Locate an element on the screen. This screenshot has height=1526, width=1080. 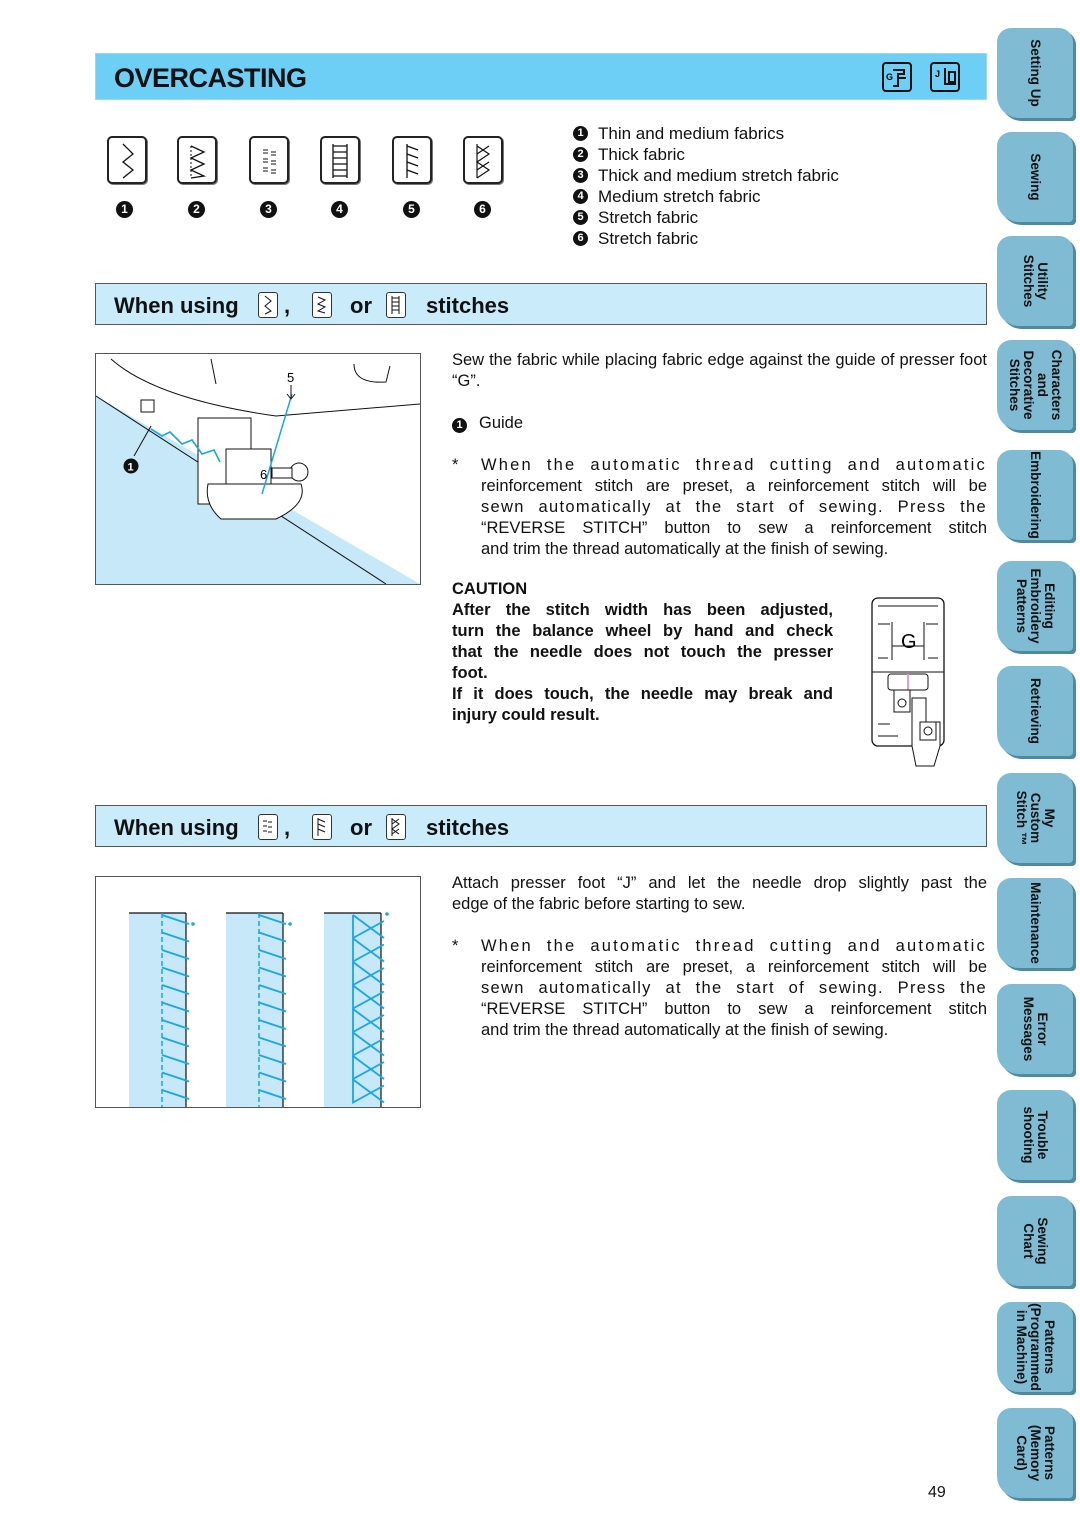
chapter-tab-label: Sewing is located at coordinates (1035, 177).